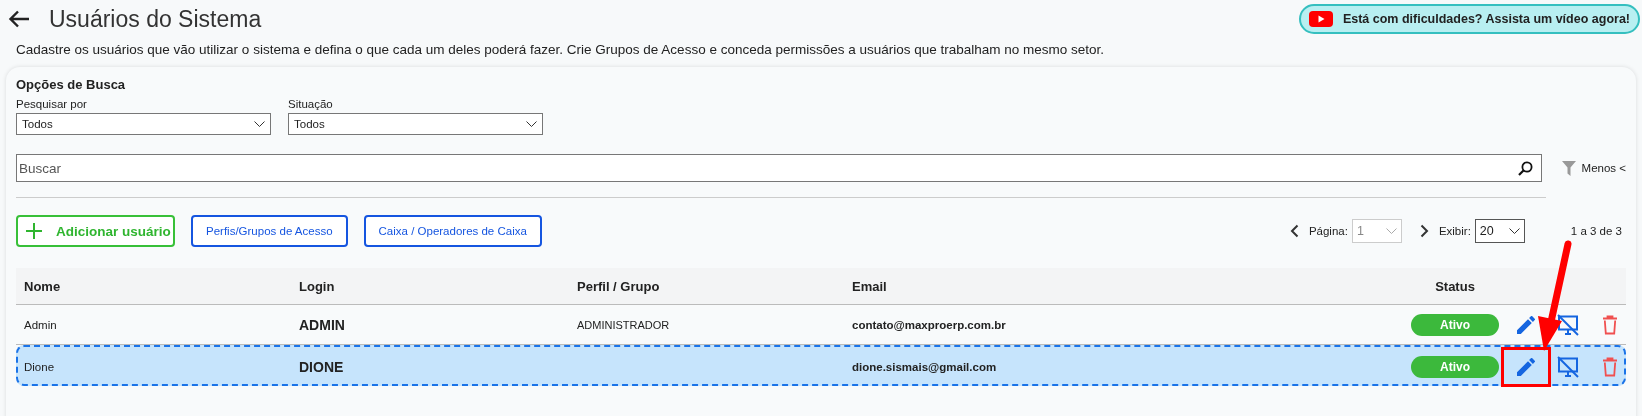 The height and width of the screenshot is (416, 1642). What do you see at coordinates (1455, 286) in the screenshot?
I see `column-header: Status` at bounding box center [1455, 286].